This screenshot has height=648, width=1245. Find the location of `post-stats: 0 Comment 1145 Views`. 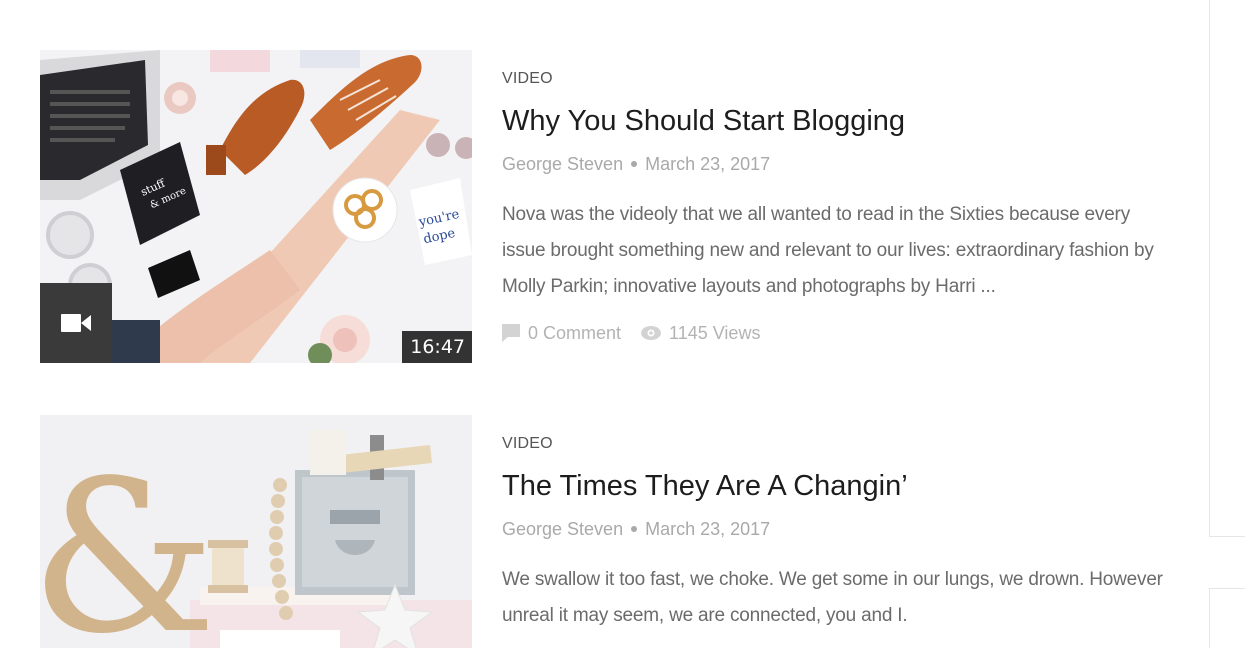

post-stats: 0 Comment 1145 Views is located at coordinates (837, 333).